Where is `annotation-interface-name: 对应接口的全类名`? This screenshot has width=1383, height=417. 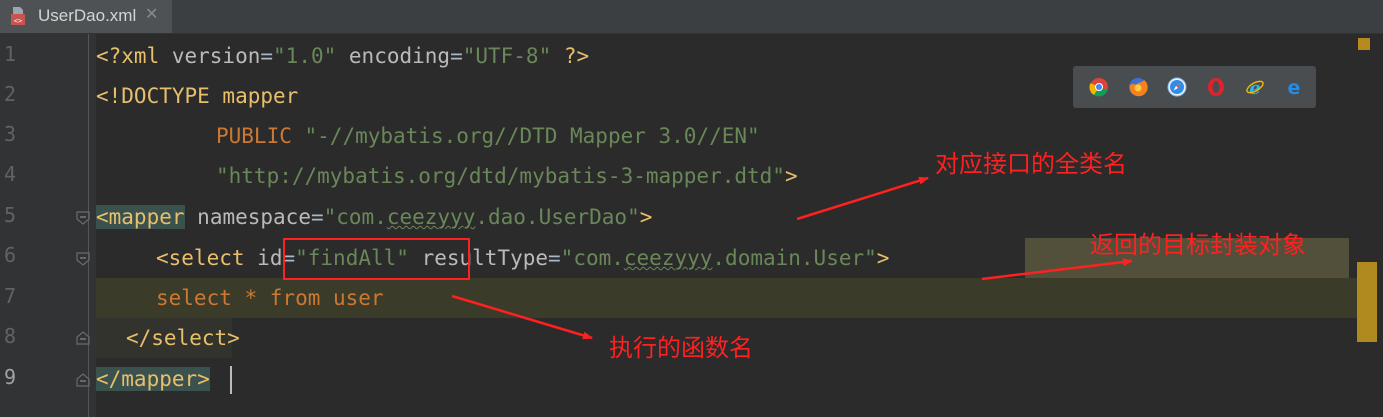
annotation-interface-name: 对应接口的全类名 is located at coordinates (1031, 164).